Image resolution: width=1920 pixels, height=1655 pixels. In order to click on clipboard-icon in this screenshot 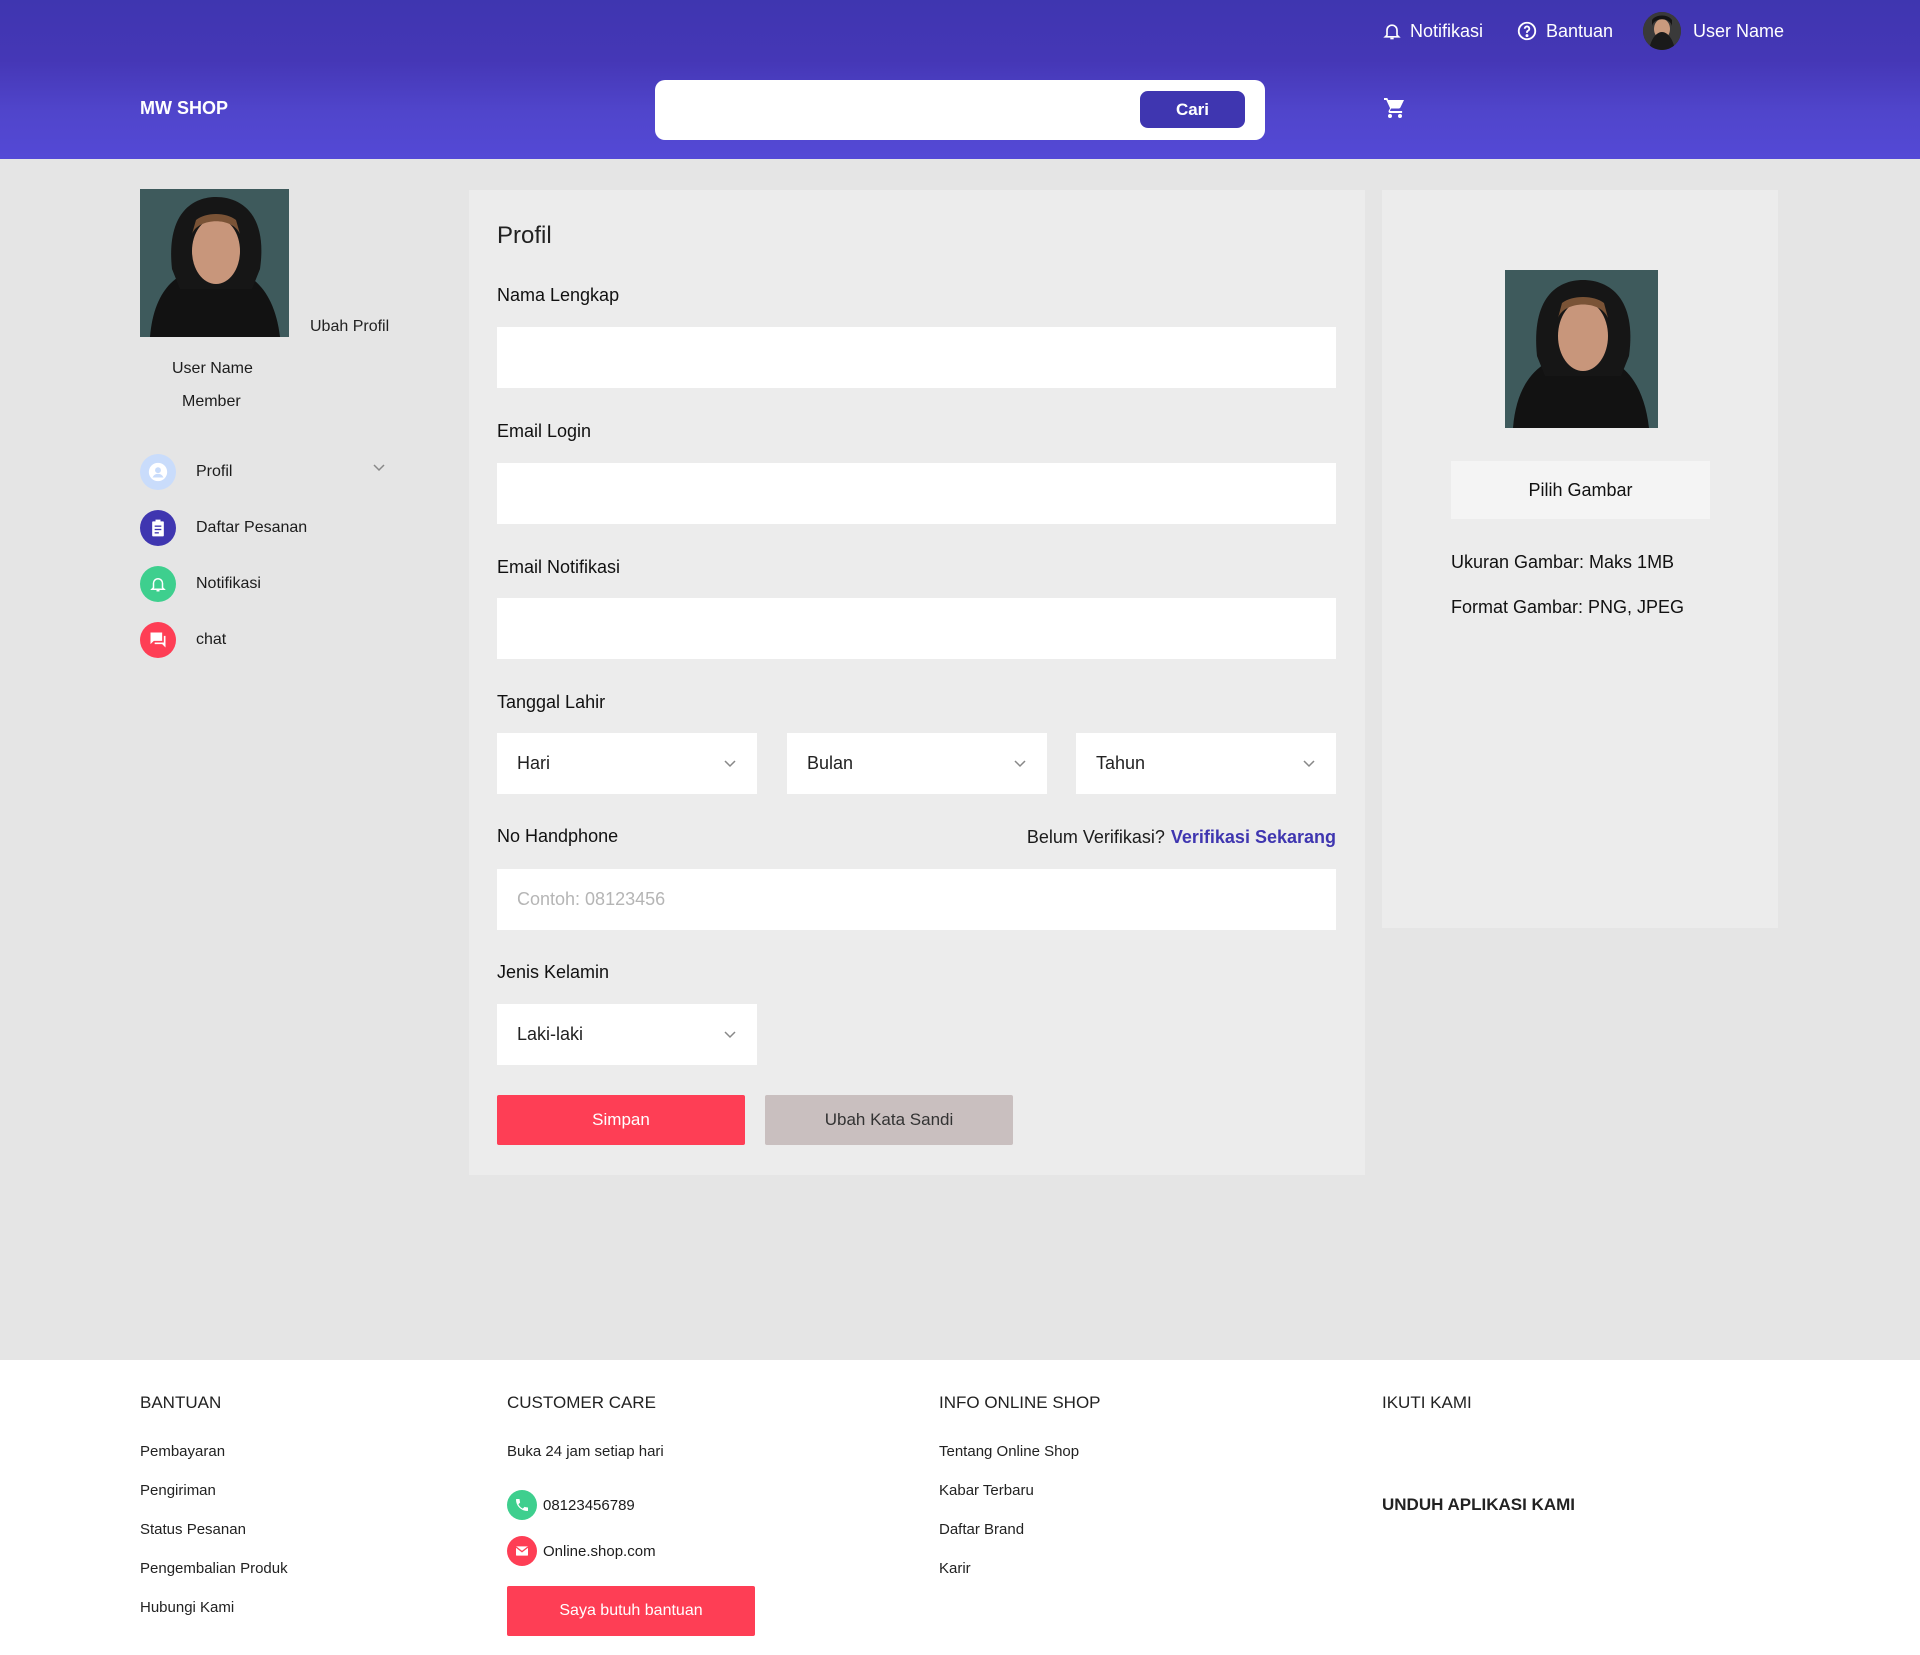, I will do `click(158, 528)`.